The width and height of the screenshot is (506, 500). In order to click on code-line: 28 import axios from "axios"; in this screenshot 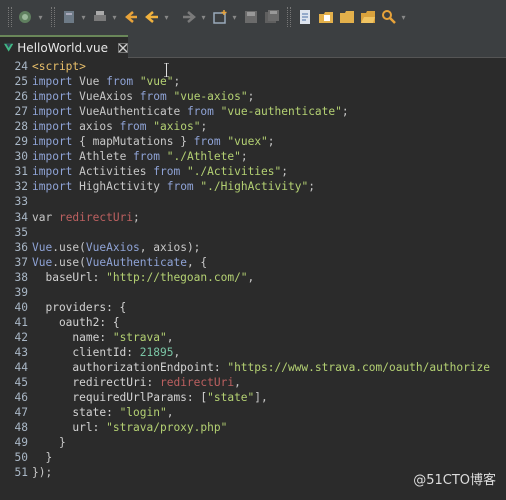, I will do `click(253, 126)`.